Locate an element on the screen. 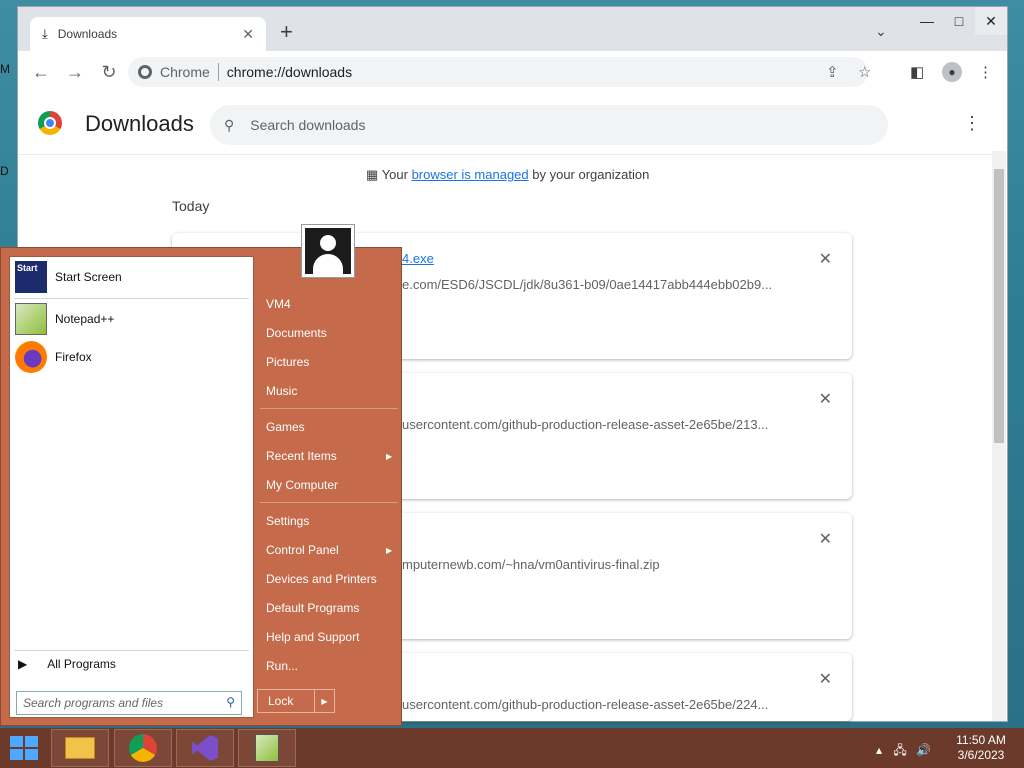 The width and height of the screenshot is (1024, 768). start-search-input: Search programs and files ⚲ is located at coordinates (129, 703).